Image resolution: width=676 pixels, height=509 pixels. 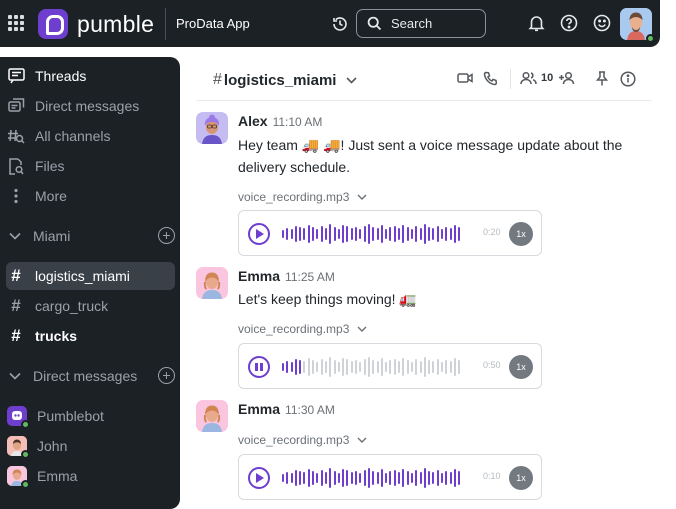 I want to click on sidebar-dm-john: John, so click(x=90, y=446).